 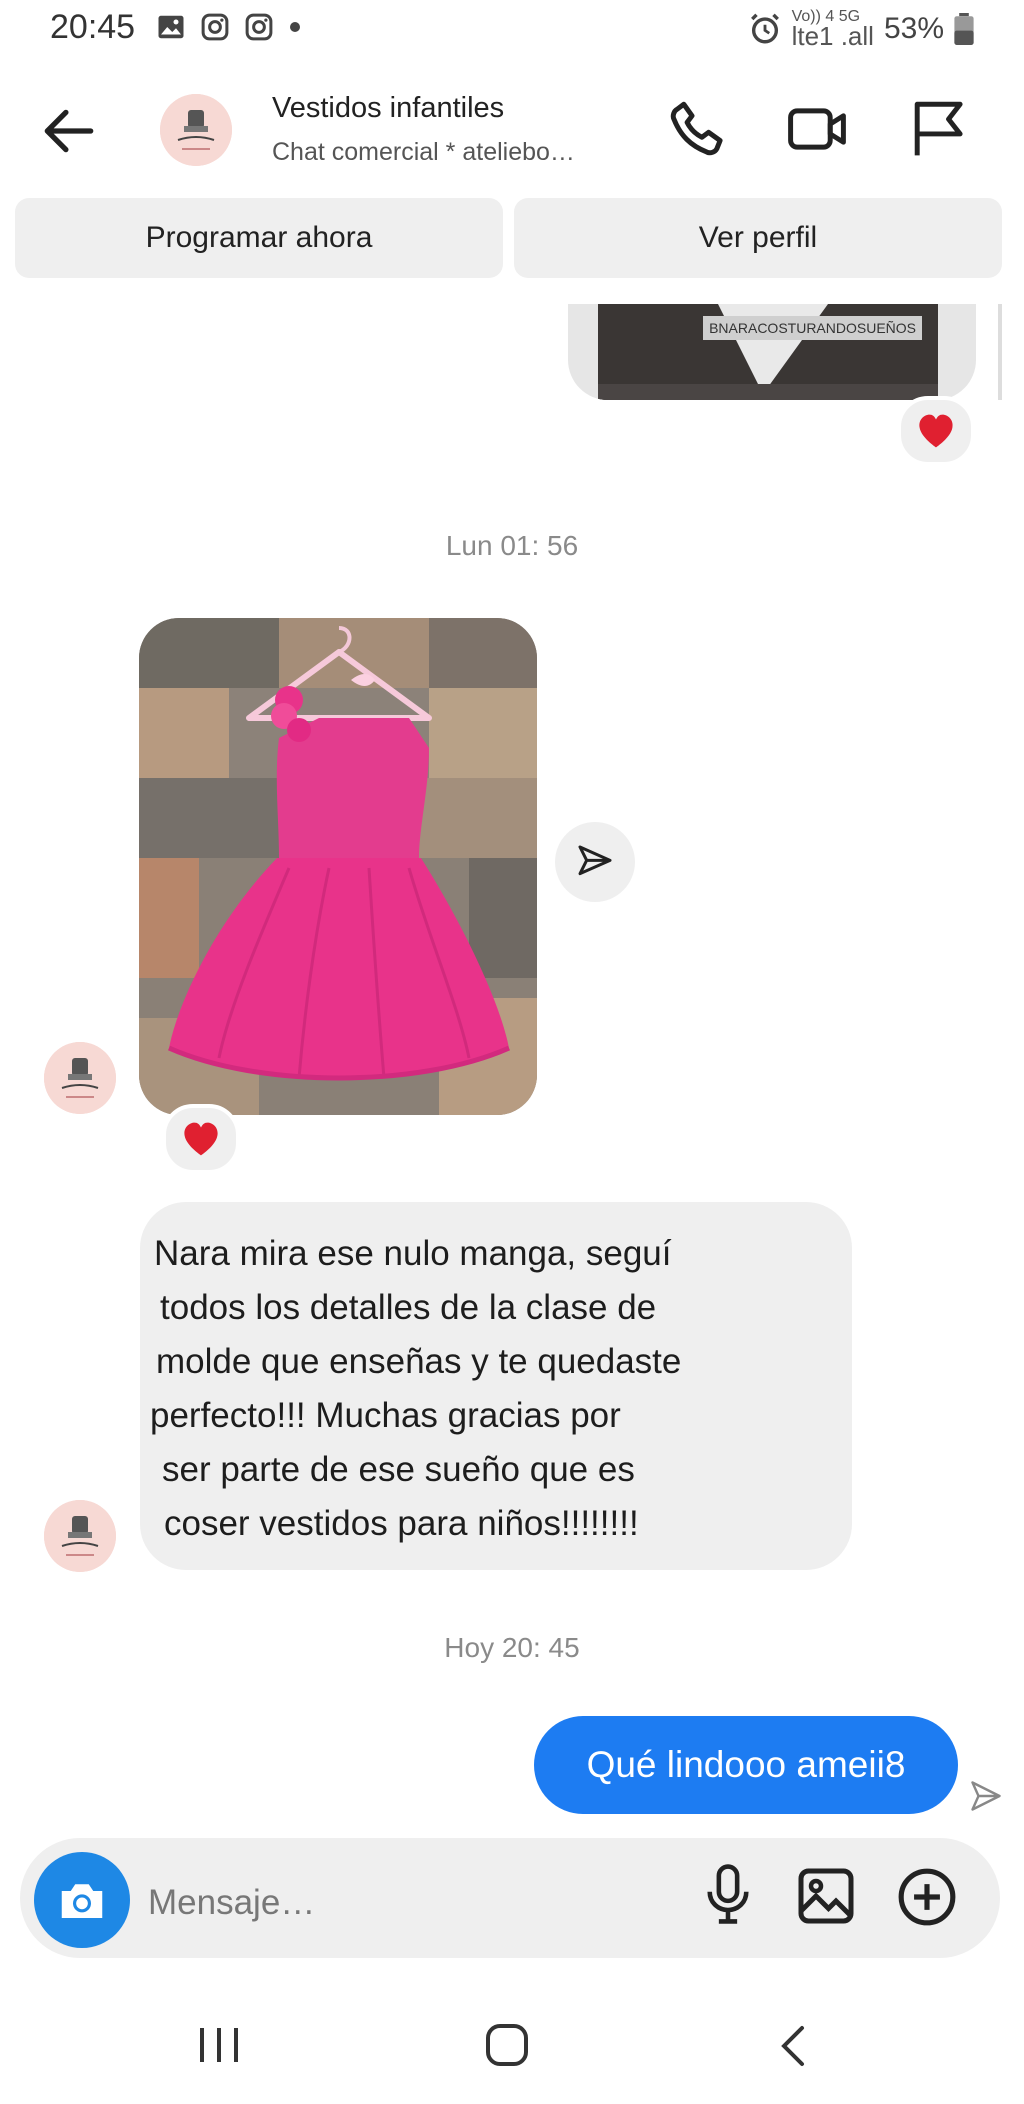 I want to click on nav-back-icon, so click(x=793, y=2046).